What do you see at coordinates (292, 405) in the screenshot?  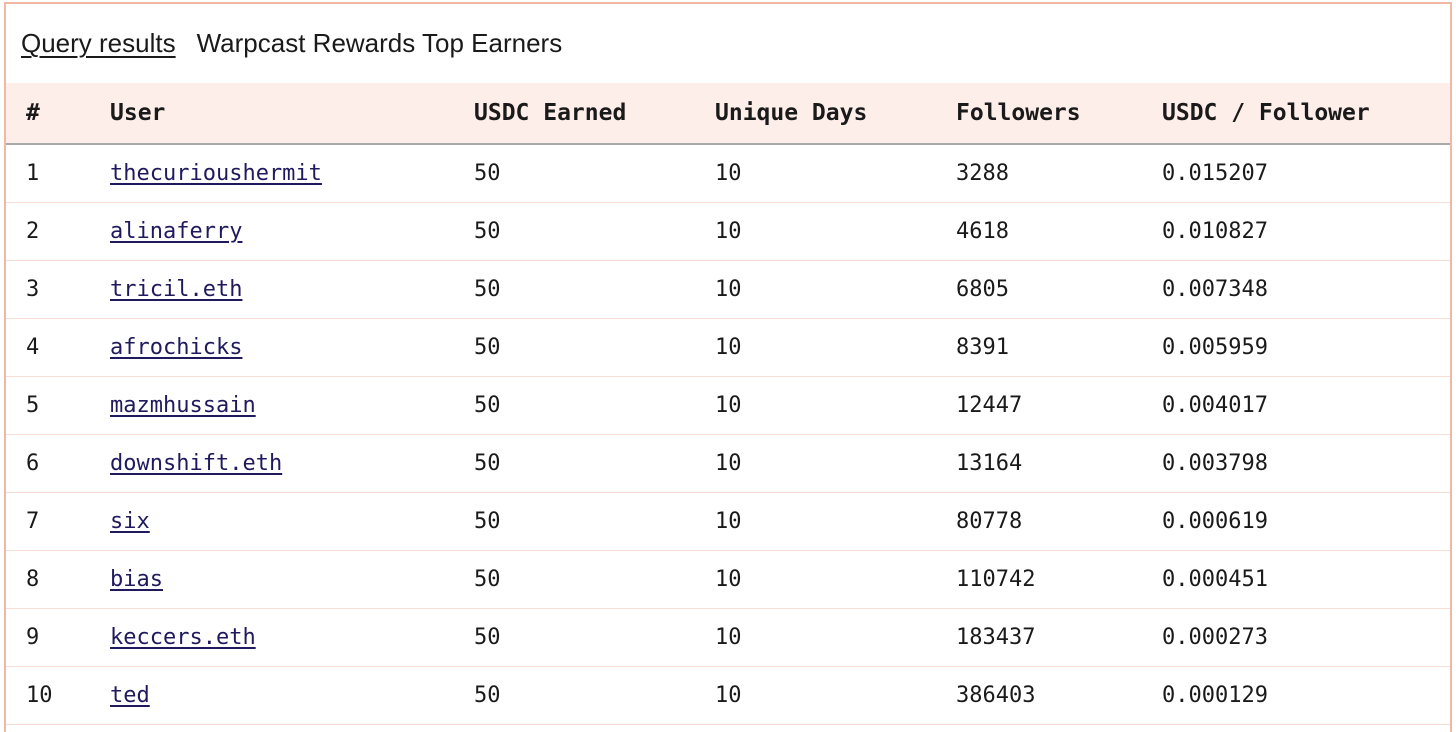 I see `cell-user: mazmhussain` at bounding box center [292, 405].